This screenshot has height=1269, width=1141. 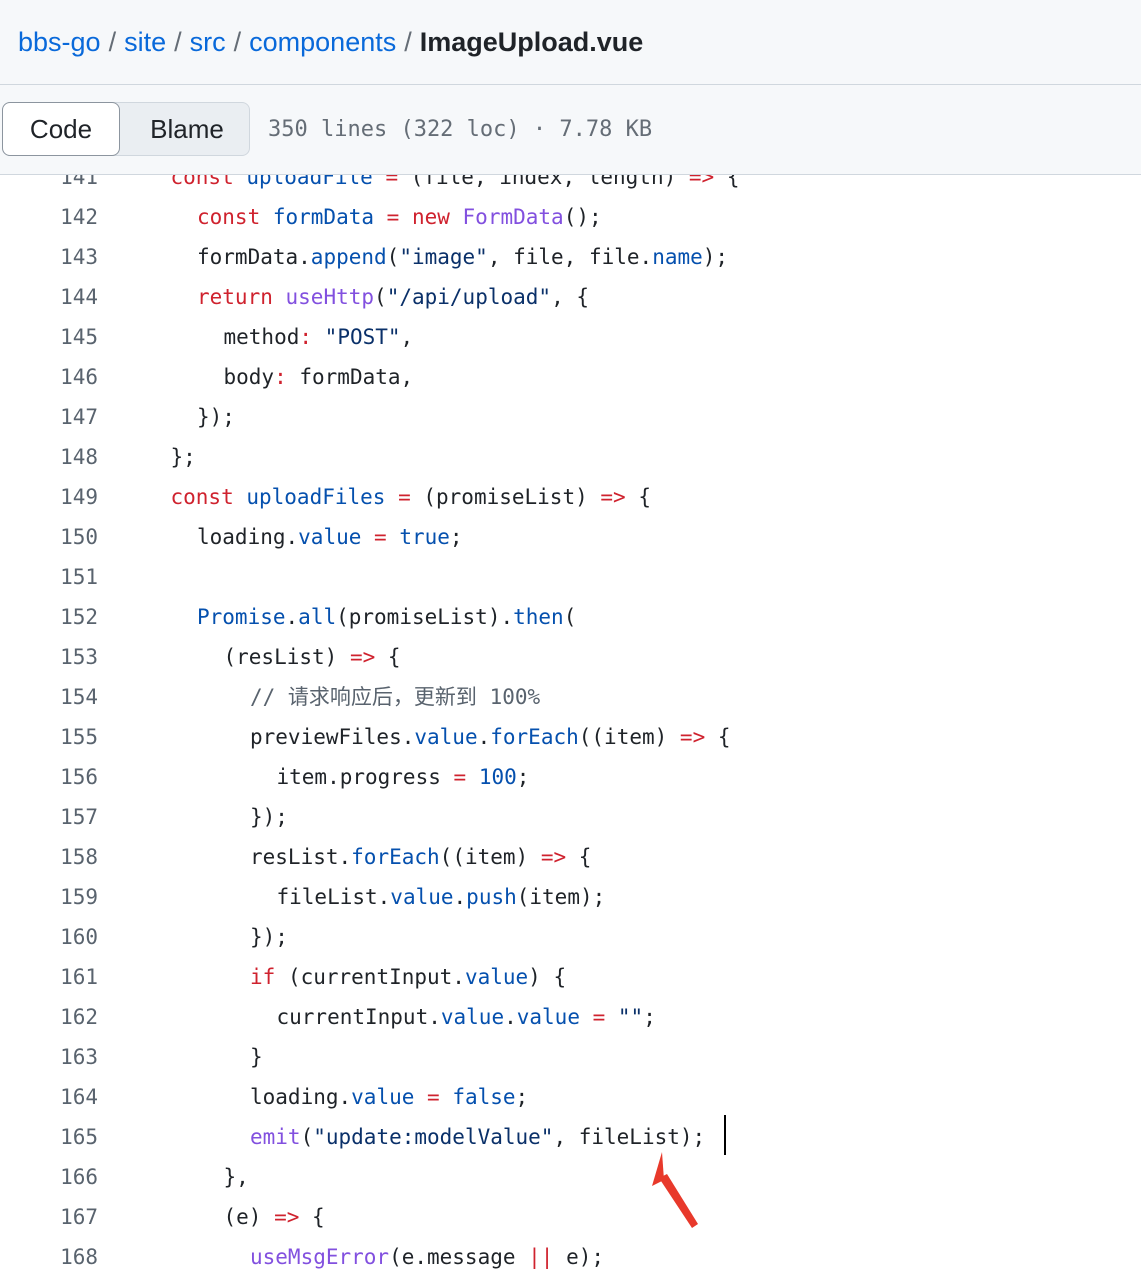 I want to click on line-number: 168, so click(x=49, y=1253).